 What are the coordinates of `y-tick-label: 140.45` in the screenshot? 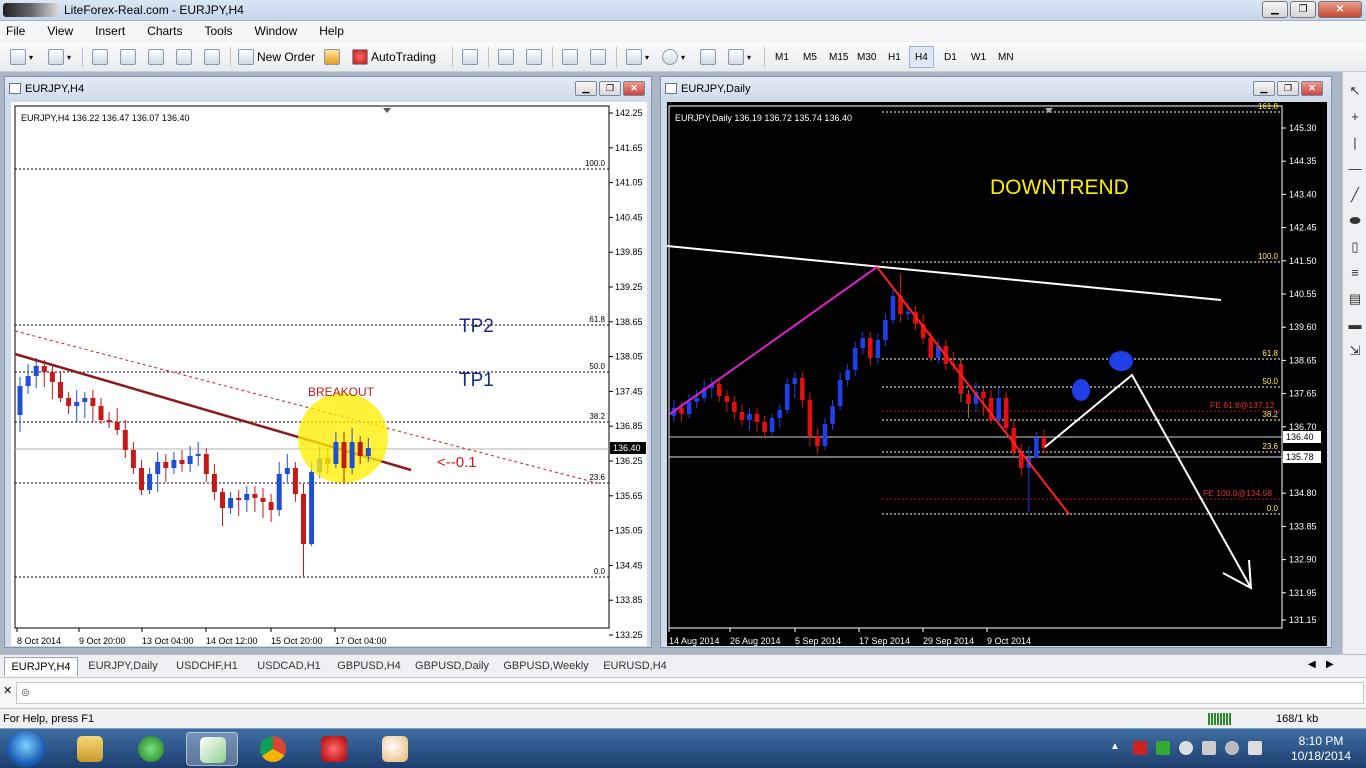 It's located at (629, 217).